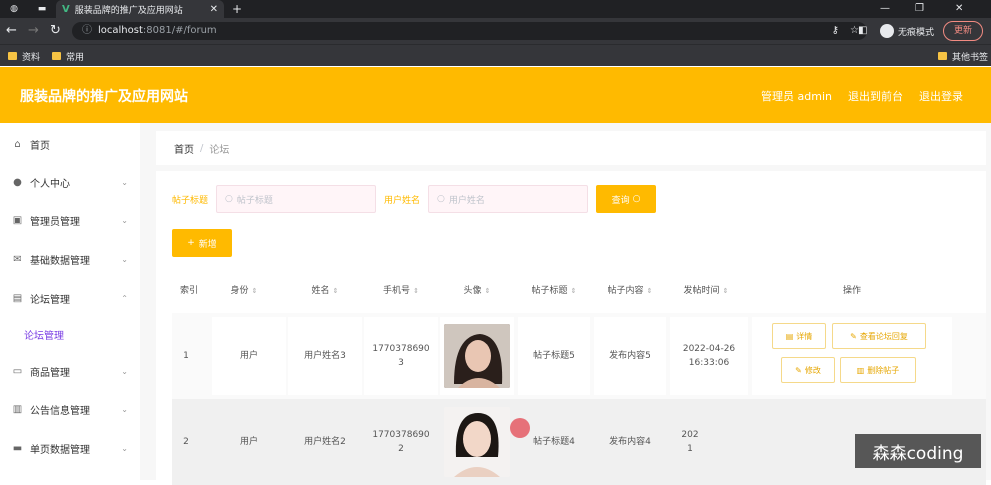  Describe the element at coordinates (630, 442) in the screenshot. I see `cell-content: 发布内容4` at that location.